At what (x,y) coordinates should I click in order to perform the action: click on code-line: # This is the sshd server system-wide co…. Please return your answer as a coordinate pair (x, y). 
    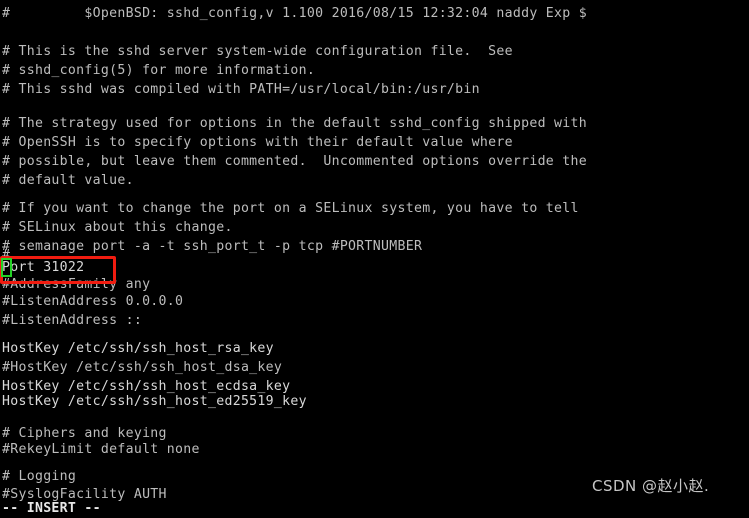
    Looking at the image, I should click on (257, 51).